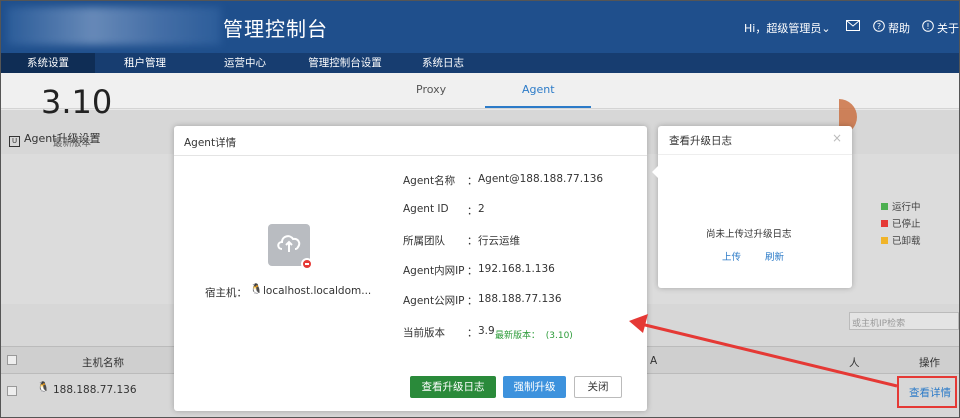 The width and height of the screenshot is (960, 418). I want to click on help-icon: ?, so click(879, 27).